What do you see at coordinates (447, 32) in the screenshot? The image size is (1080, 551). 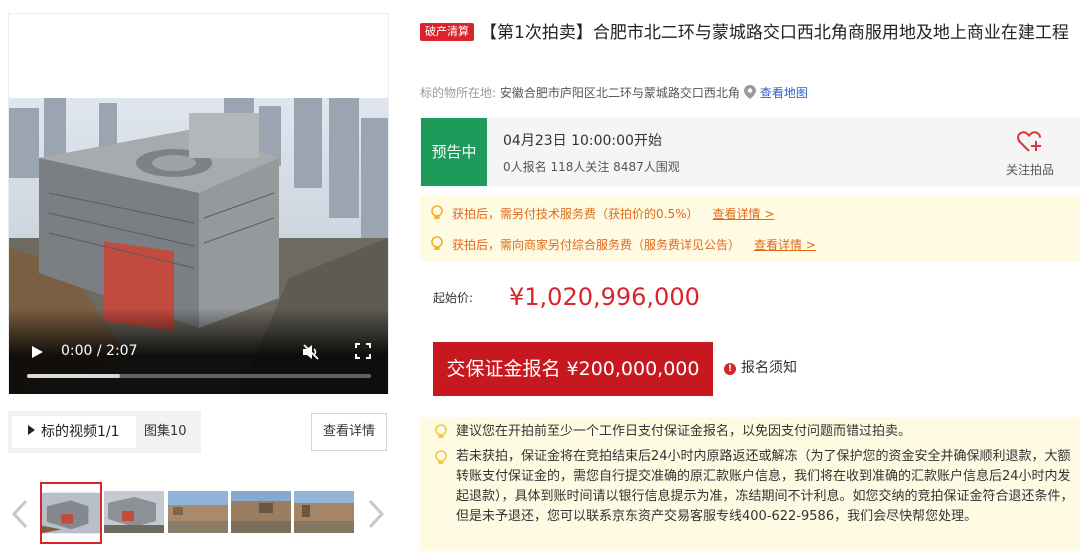 I see `bankruptcy-badge: 破产清算` at bounding box center [447, 32].